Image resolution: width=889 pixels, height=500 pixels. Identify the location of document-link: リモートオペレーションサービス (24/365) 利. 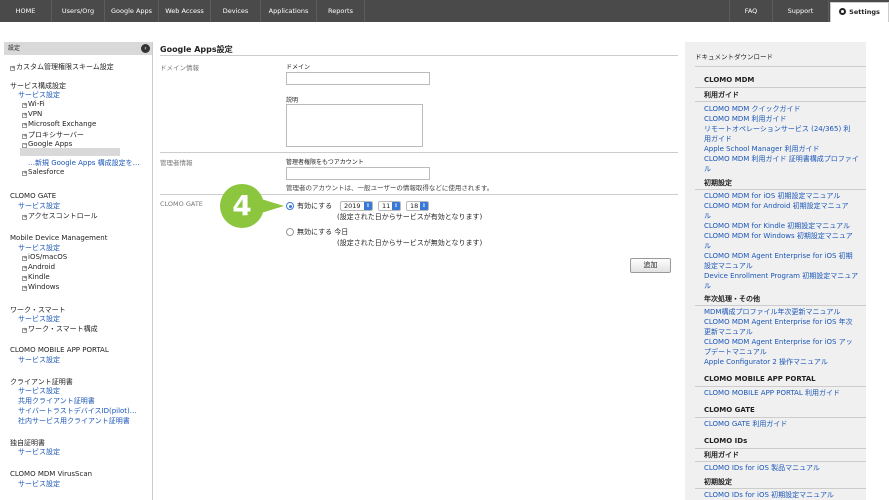
(777, 129).